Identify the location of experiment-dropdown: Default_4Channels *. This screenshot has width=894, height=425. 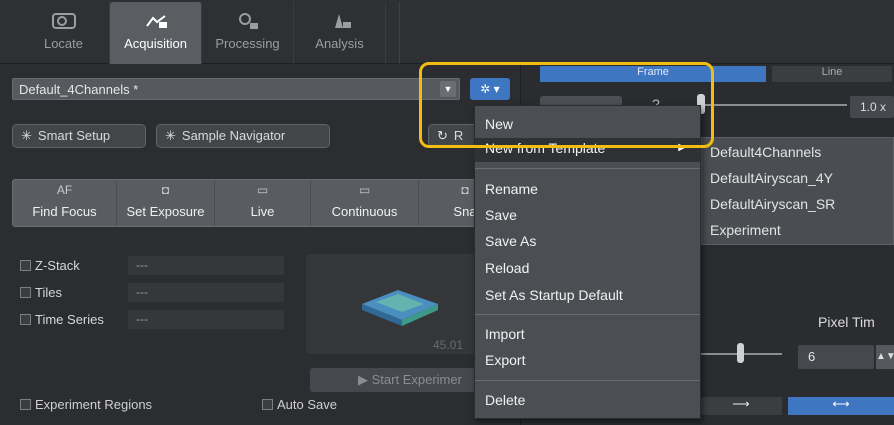
(236, 89).